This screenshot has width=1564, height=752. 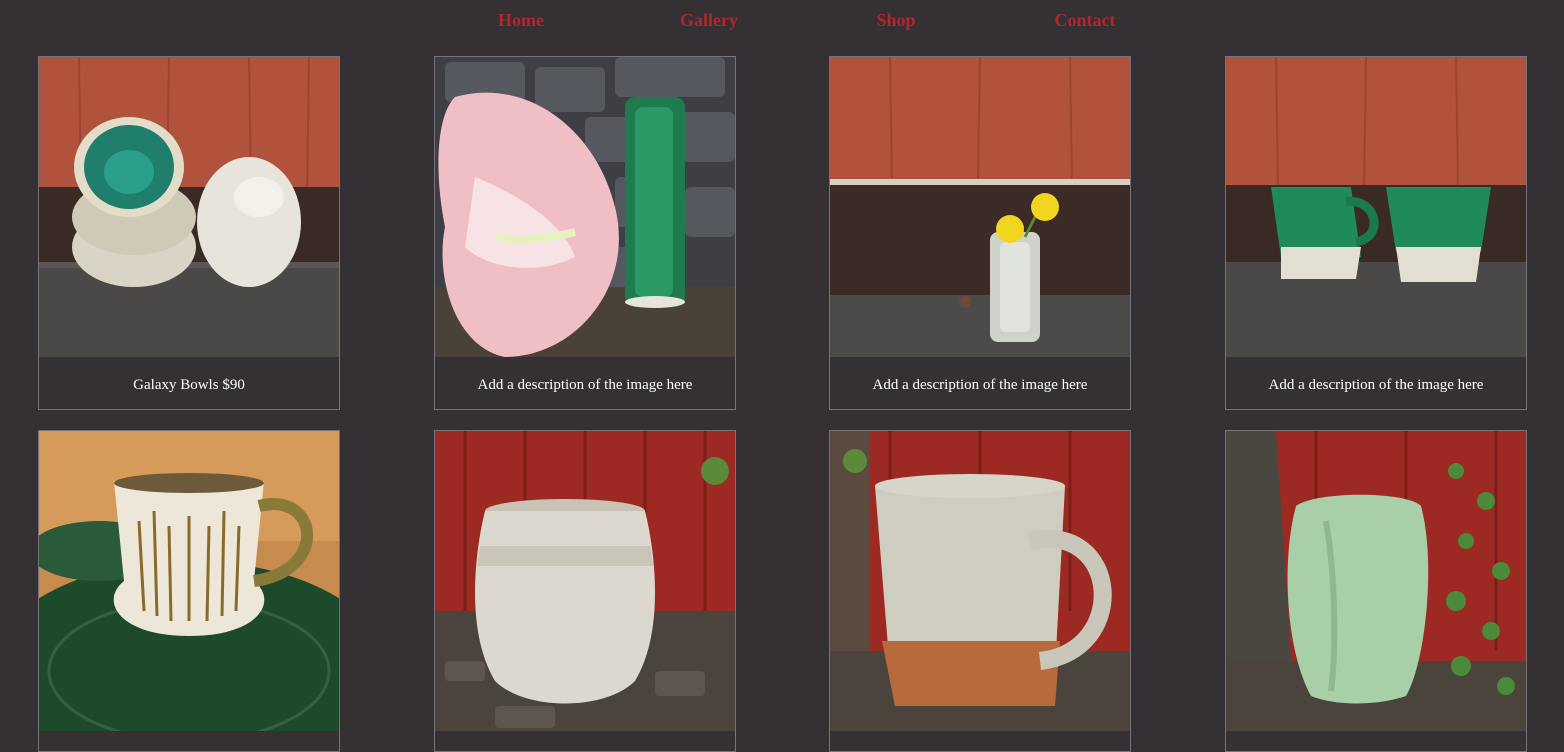 What do you see at coordinates (1376, 581) in the screenshot?
I see `gallery-image-green-tumbler` at bounding box center [1376, 581].